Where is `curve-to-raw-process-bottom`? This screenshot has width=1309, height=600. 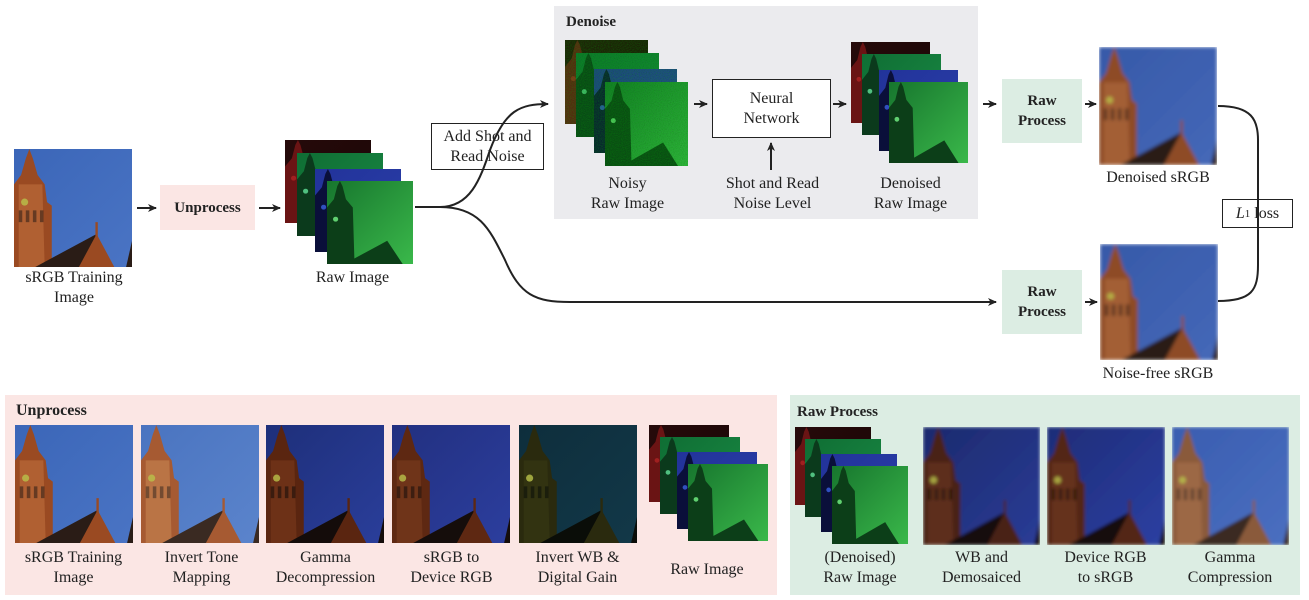
curve-to-raw-process-bottom is located at coordinates (718, 256).